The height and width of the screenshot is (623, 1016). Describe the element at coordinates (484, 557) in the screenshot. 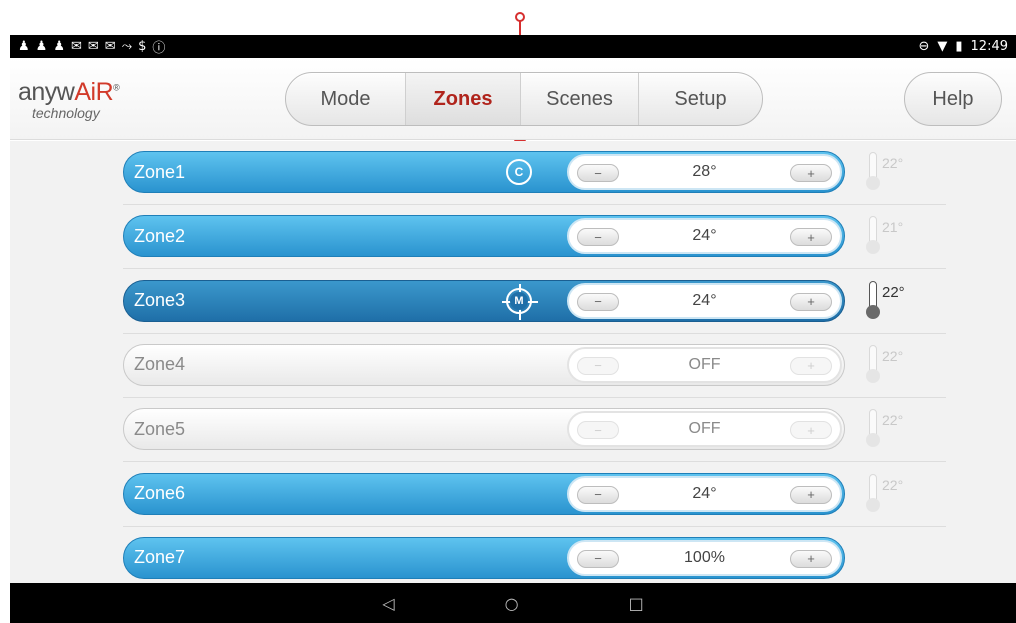

I see `zone-bar: Zone7 − 100% +` at that location.